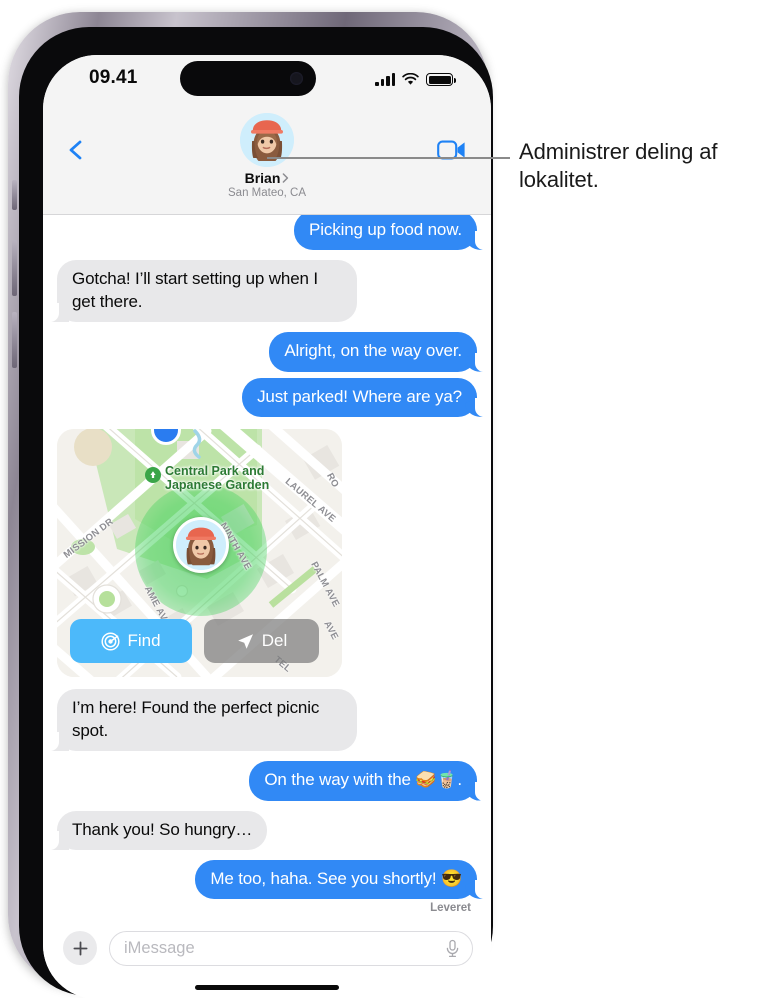  What do you see at coordinates (284, 948) in the screenshot?
I see `search-input` at bounding box center [284, 948].